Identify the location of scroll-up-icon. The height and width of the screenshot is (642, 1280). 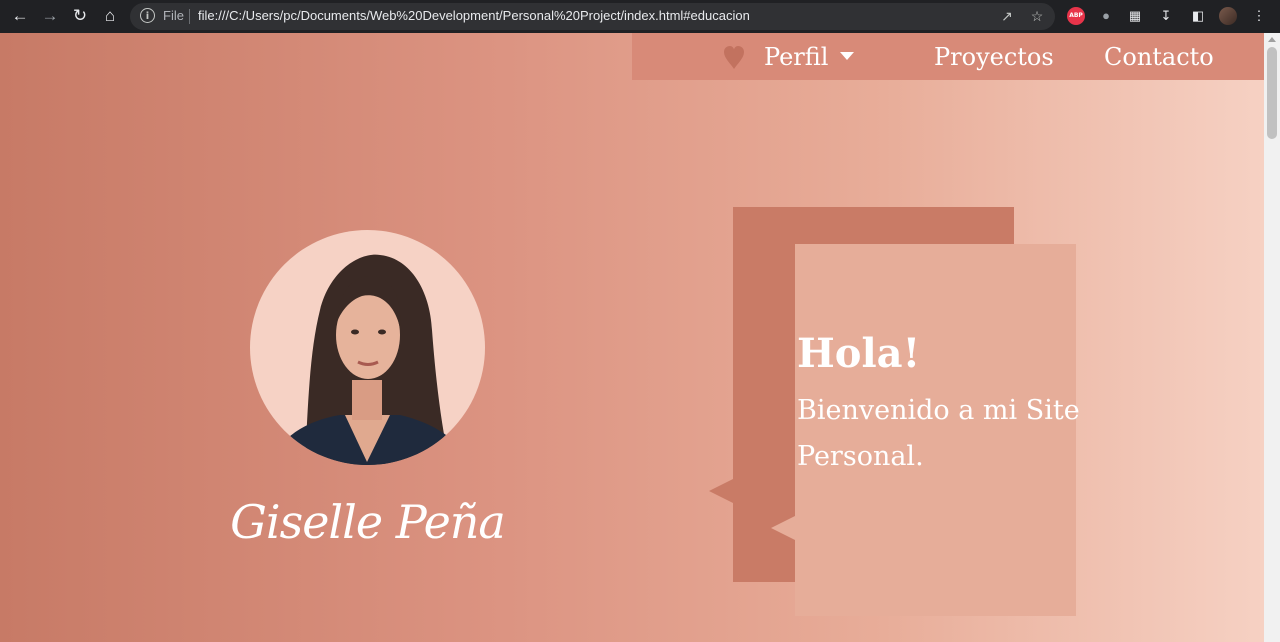
(1272, 39).